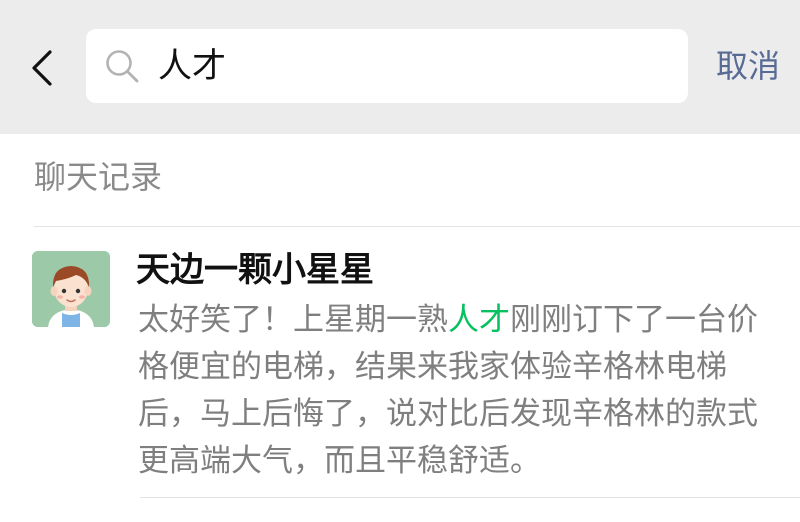 The image size is (800, 522). What do you see at coordinates (748, 66) in the screenshot?
I see `cancel-button: 取消` at bounding box center [748, 66].